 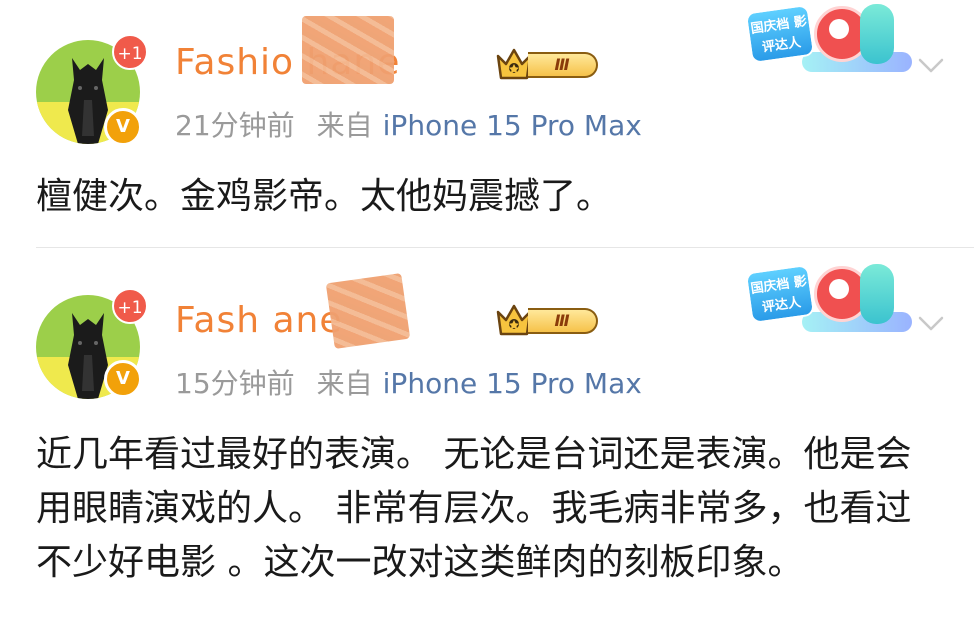 I want to click on post-meta: 15分钟前 来自 iPhone 15 Pro Max, so click(x=408, y=382).